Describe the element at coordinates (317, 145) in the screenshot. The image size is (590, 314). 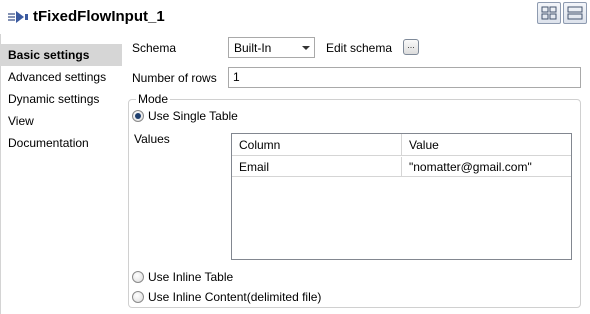
I see `column-header-column: Column` at that location.